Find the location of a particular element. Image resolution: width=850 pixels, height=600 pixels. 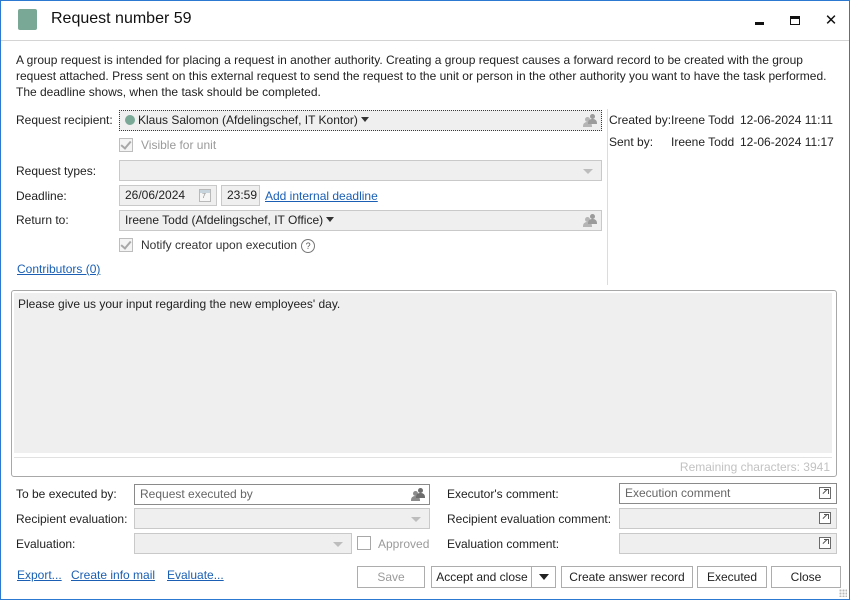

create-answer-record-button: Create answer record is located at coordinates (627, 577).